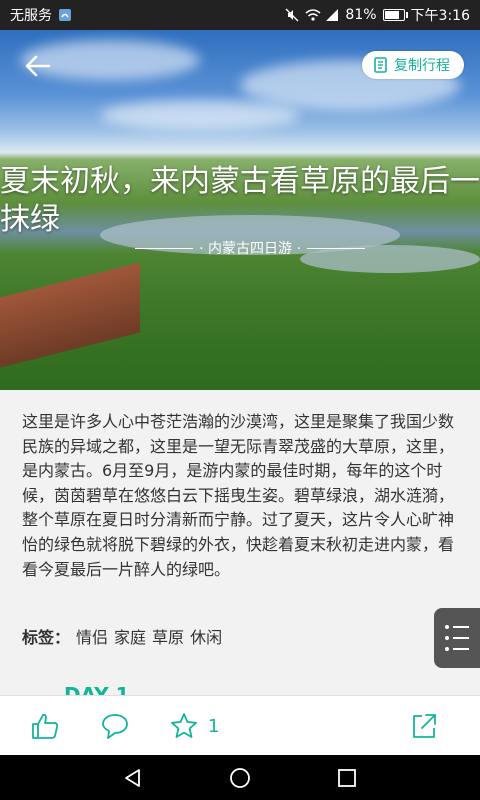 Image resolution: width=480 pixels, height=800 pixels. I want to click on like-button, so click(45, 726).